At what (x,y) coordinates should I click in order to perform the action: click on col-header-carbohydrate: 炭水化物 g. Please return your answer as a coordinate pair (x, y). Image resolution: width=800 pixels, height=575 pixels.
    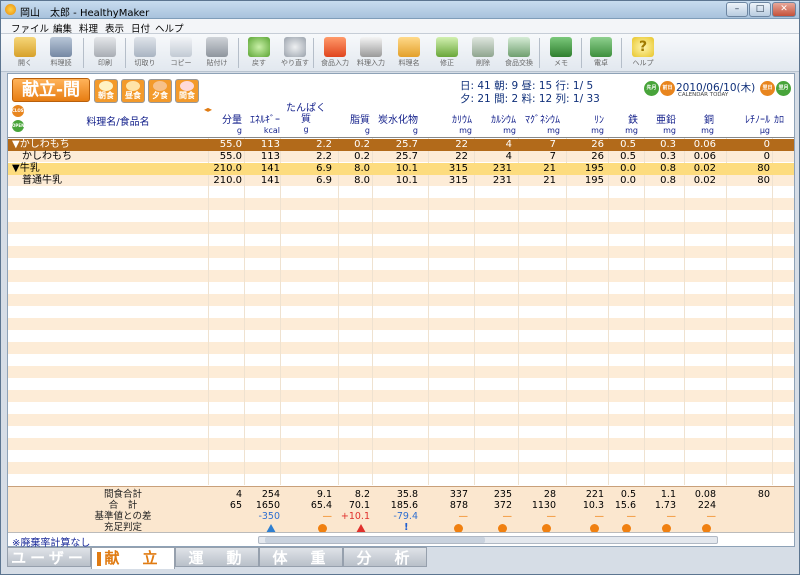
    Looking at the image, I should click on (395, 125).